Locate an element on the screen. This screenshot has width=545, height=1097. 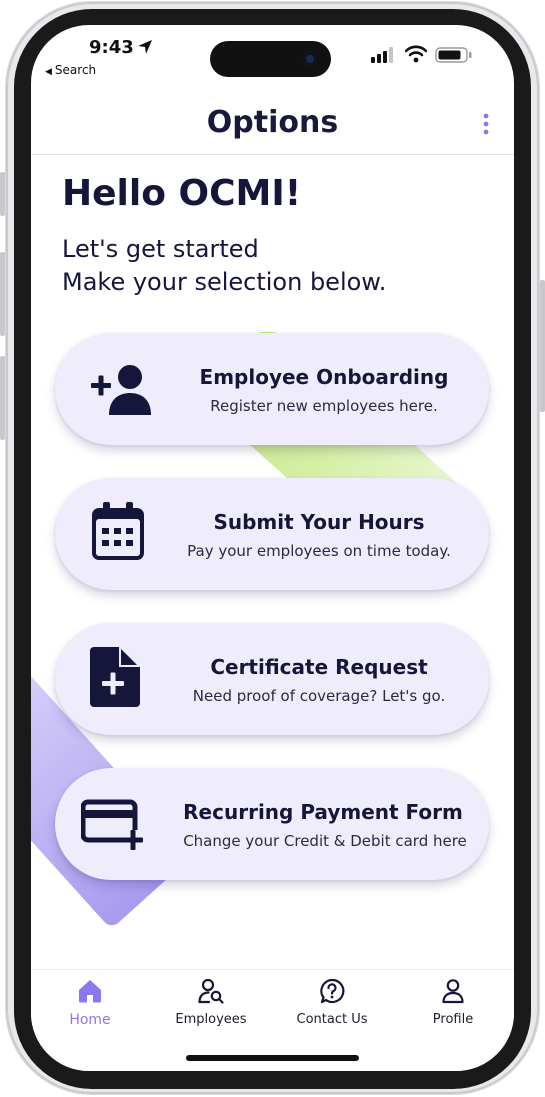
help-circle-icon is located at coordinates (332, 991).